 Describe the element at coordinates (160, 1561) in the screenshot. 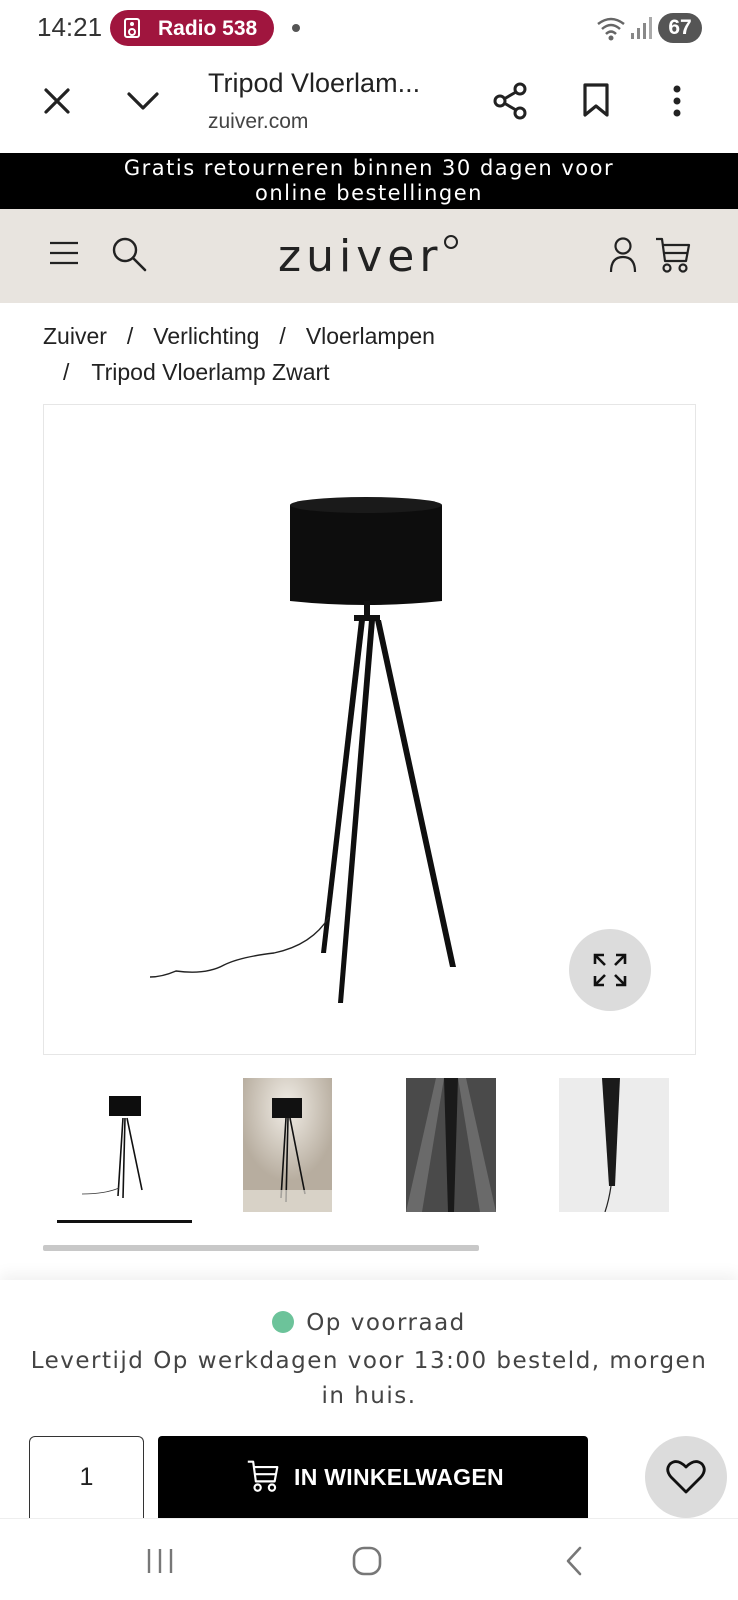

I see `recent-apps-icon` at that location.